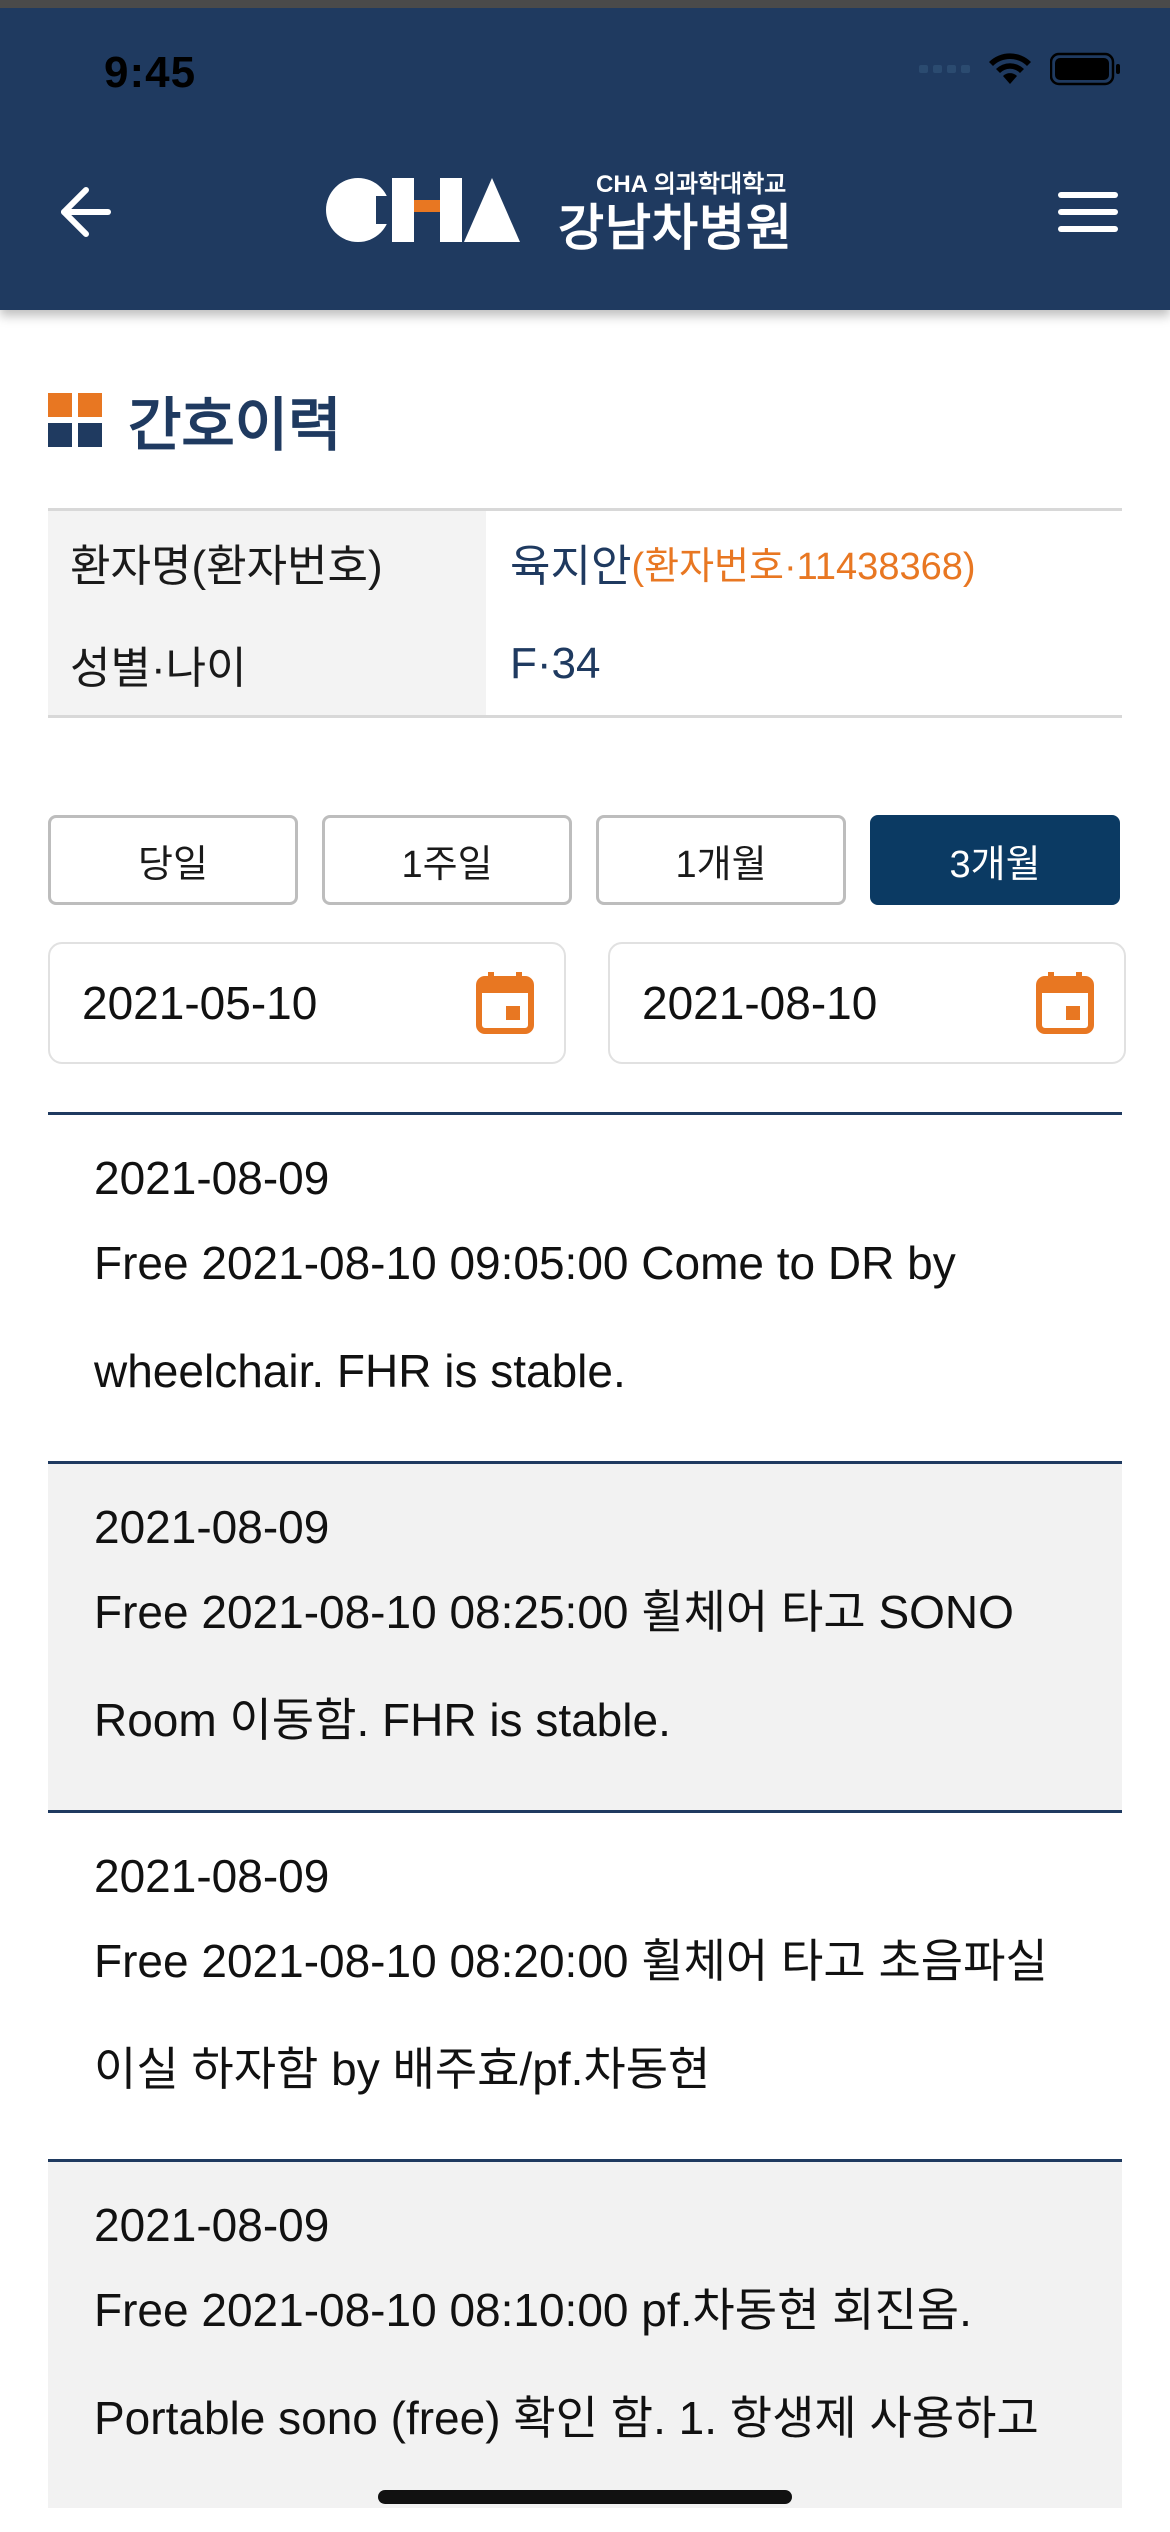  I want to click on app-header: 9:45 CHA 의과학대학교 강남차병원, so click(585, 155).